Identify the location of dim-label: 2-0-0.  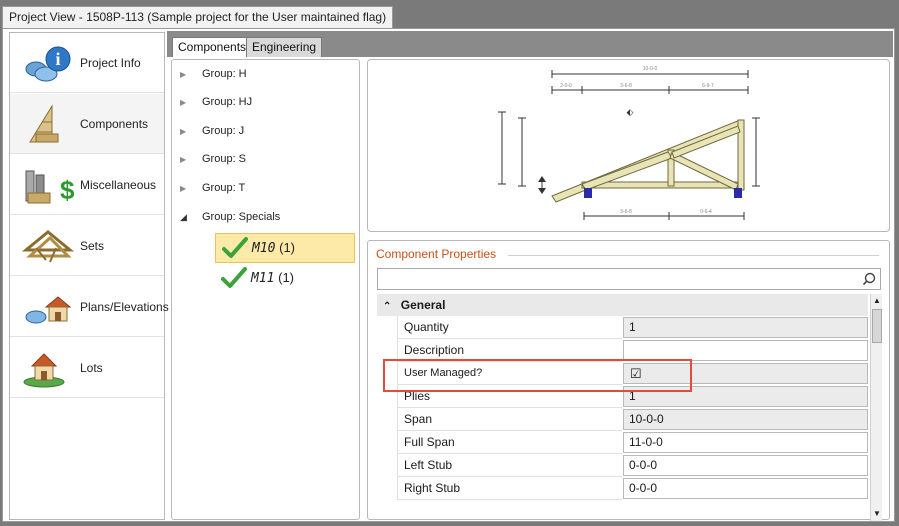
(566, 86).